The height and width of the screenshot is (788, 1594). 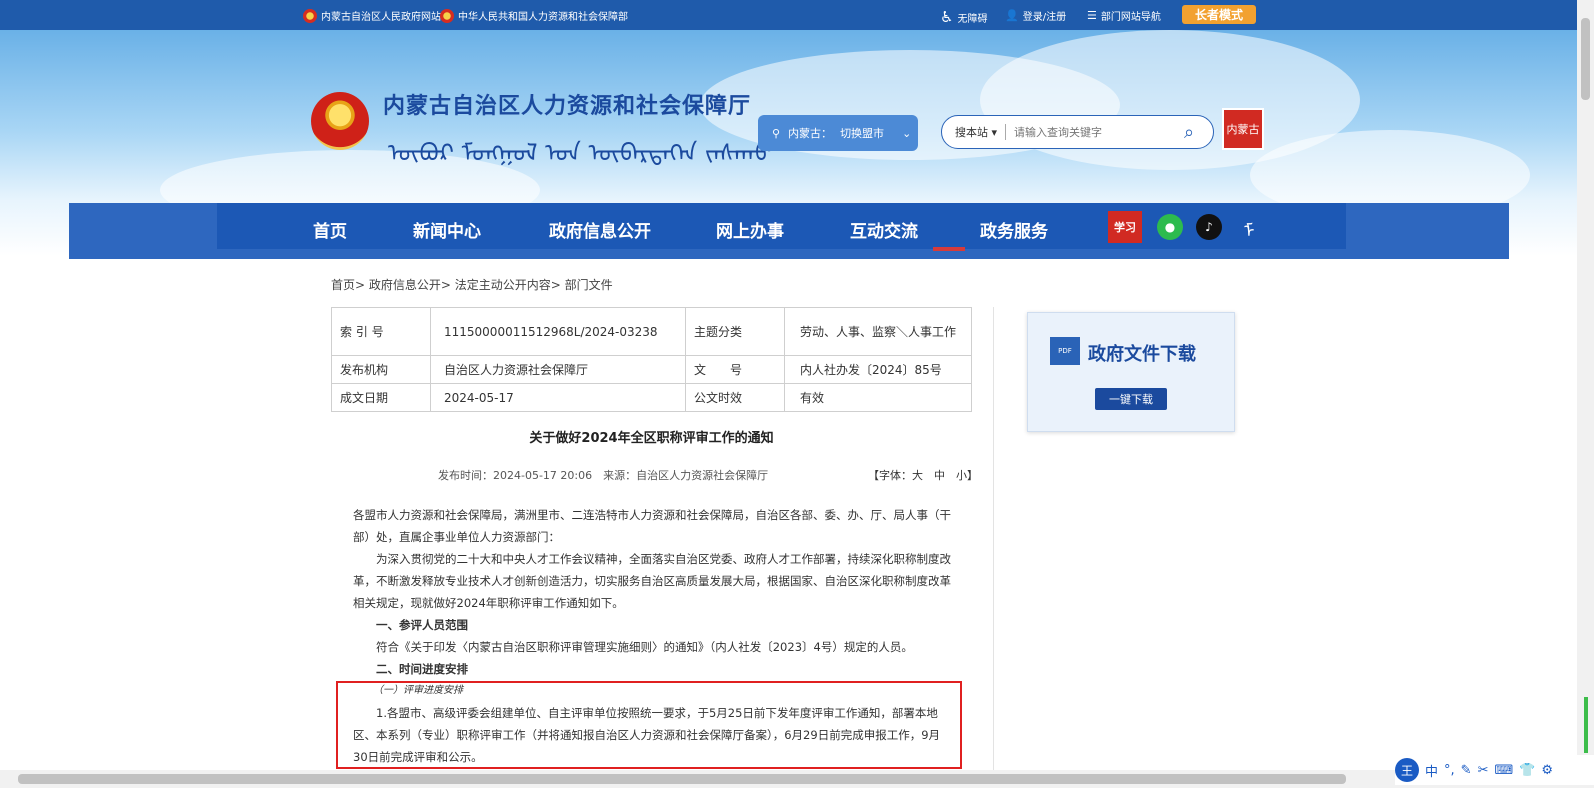 What do you see at coordinates (1243, 129) in the screenshot?
I see `seal-logo: 内蒙古` at bounding box center [1243, 129].